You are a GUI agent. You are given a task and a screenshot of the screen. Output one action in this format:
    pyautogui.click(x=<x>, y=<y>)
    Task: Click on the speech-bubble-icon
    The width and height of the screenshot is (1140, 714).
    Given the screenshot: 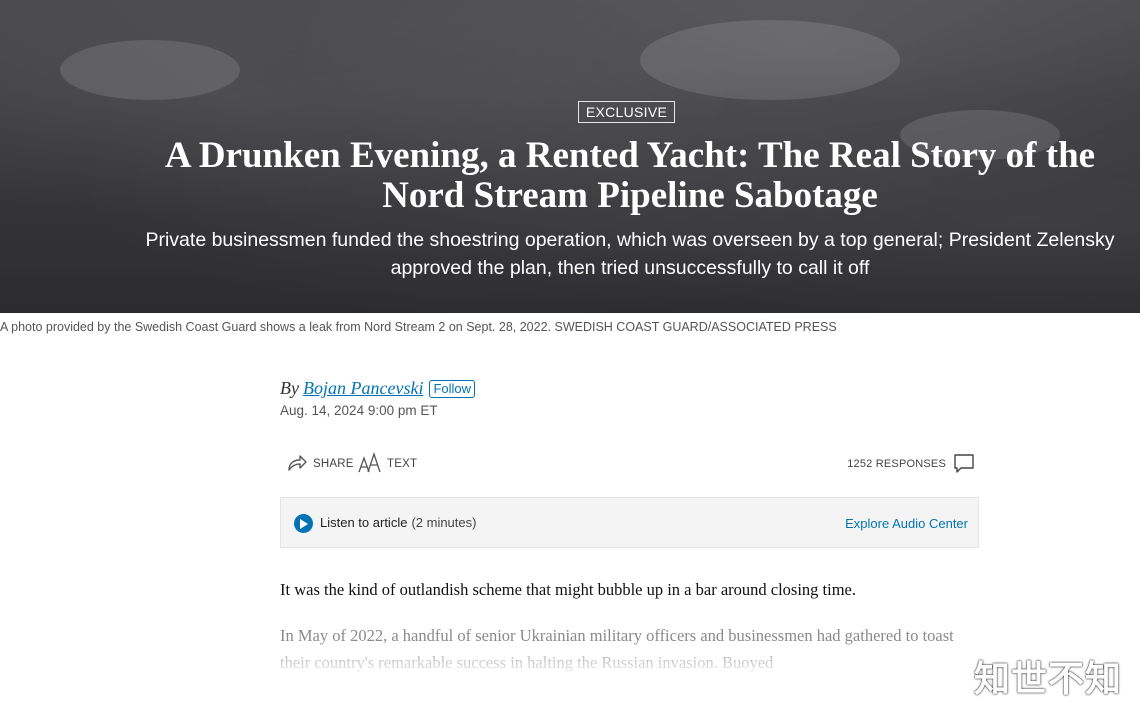 What is the action you would take?
    pyautogui.click(x=966, y=464)
    